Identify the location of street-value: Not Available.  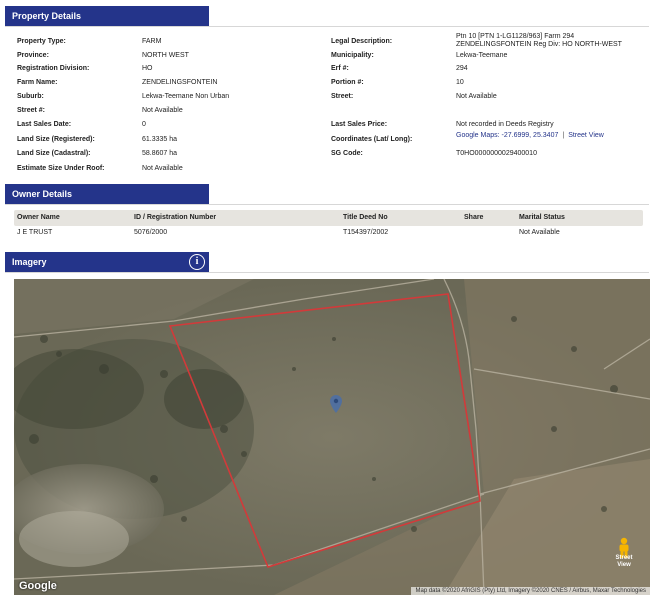
(476, 96).